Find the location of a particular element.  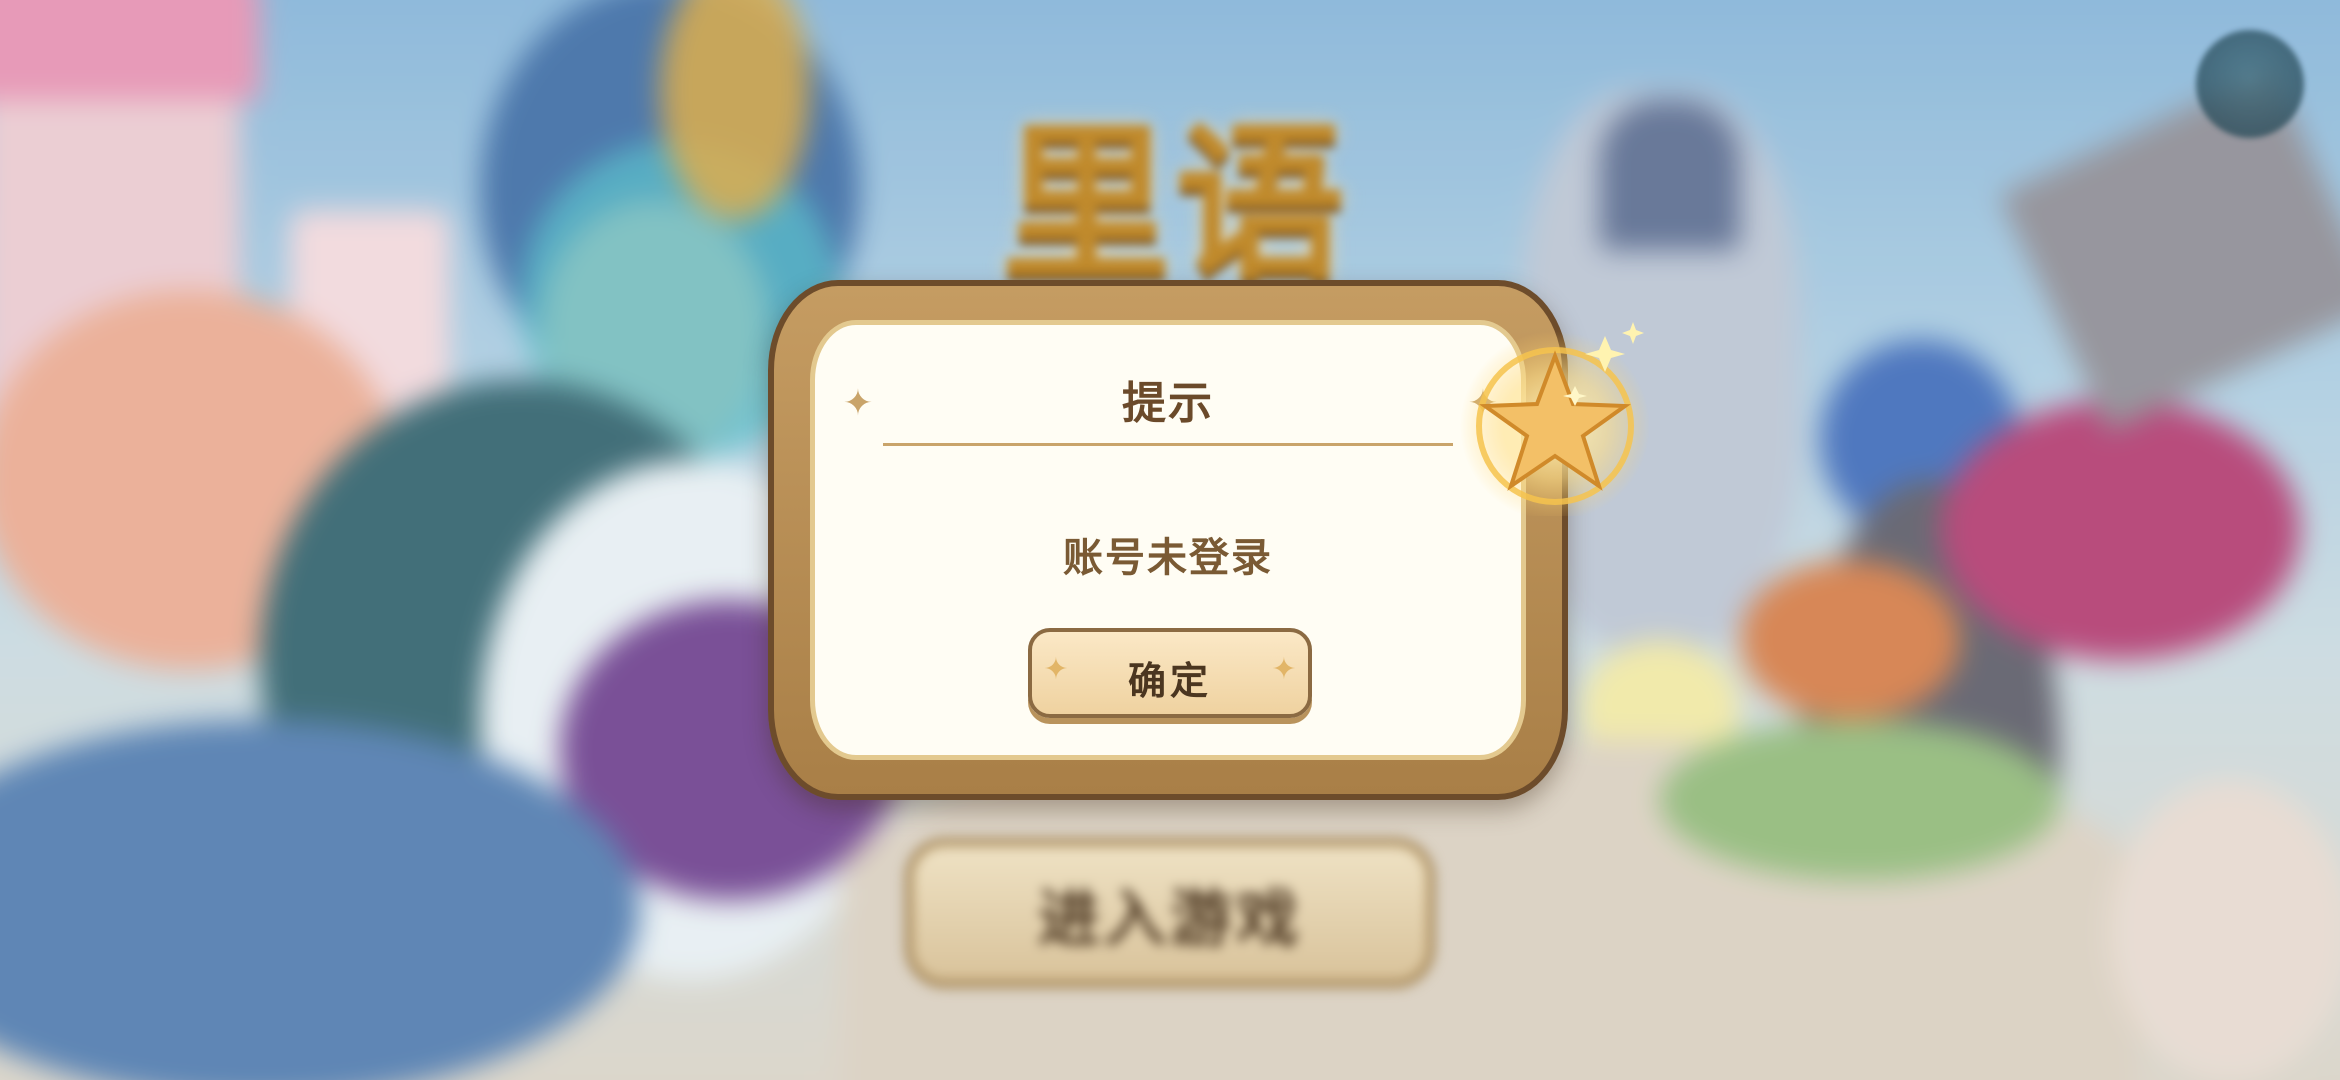

dialog-title: 提示 is located at coordinates (1168, 403).